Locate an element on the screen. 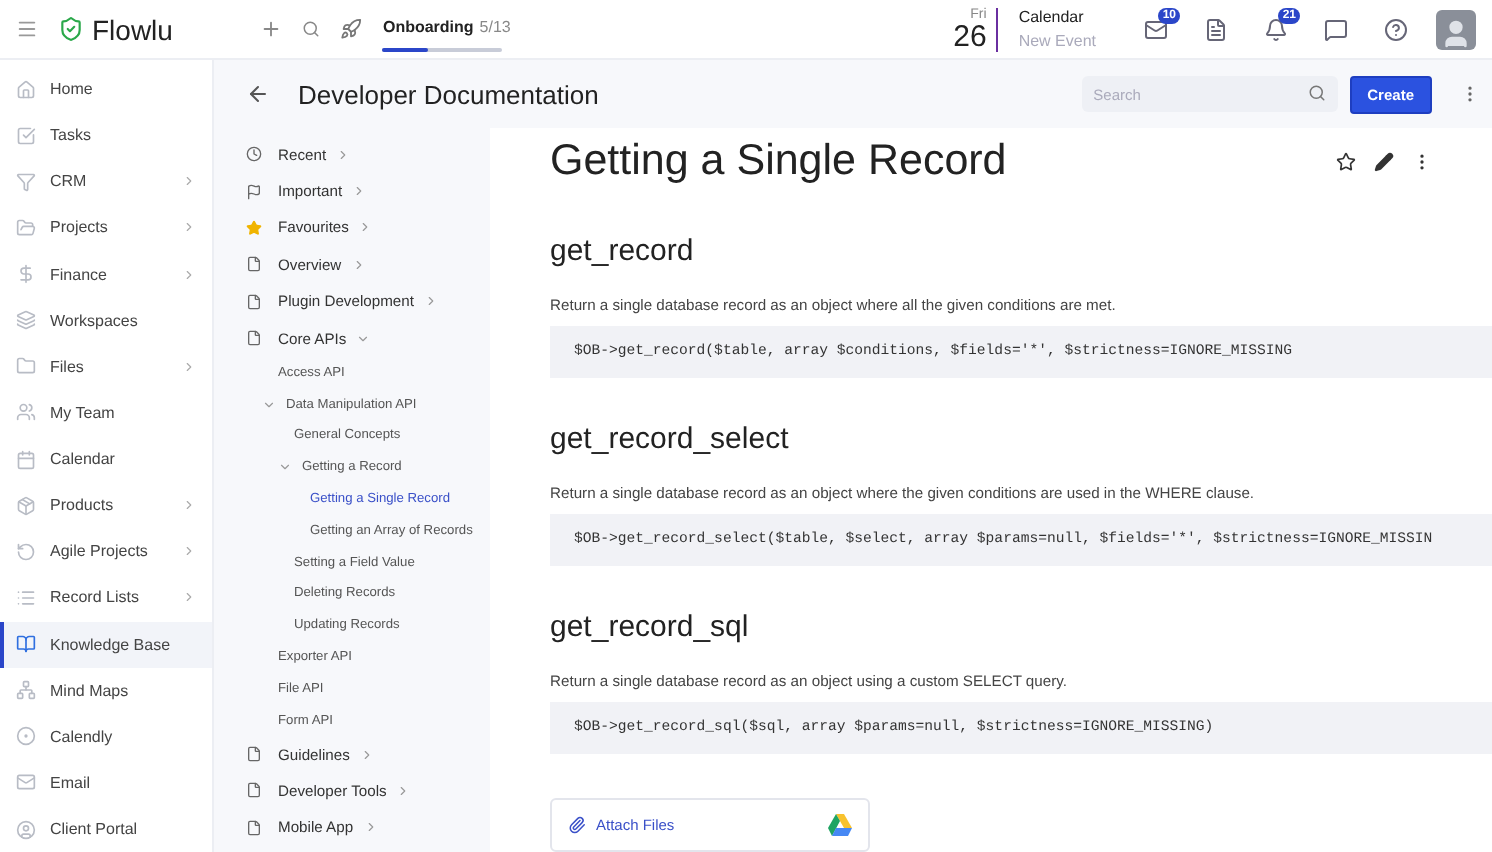  sidebar-item: Files is located at coordinates (106, 366).